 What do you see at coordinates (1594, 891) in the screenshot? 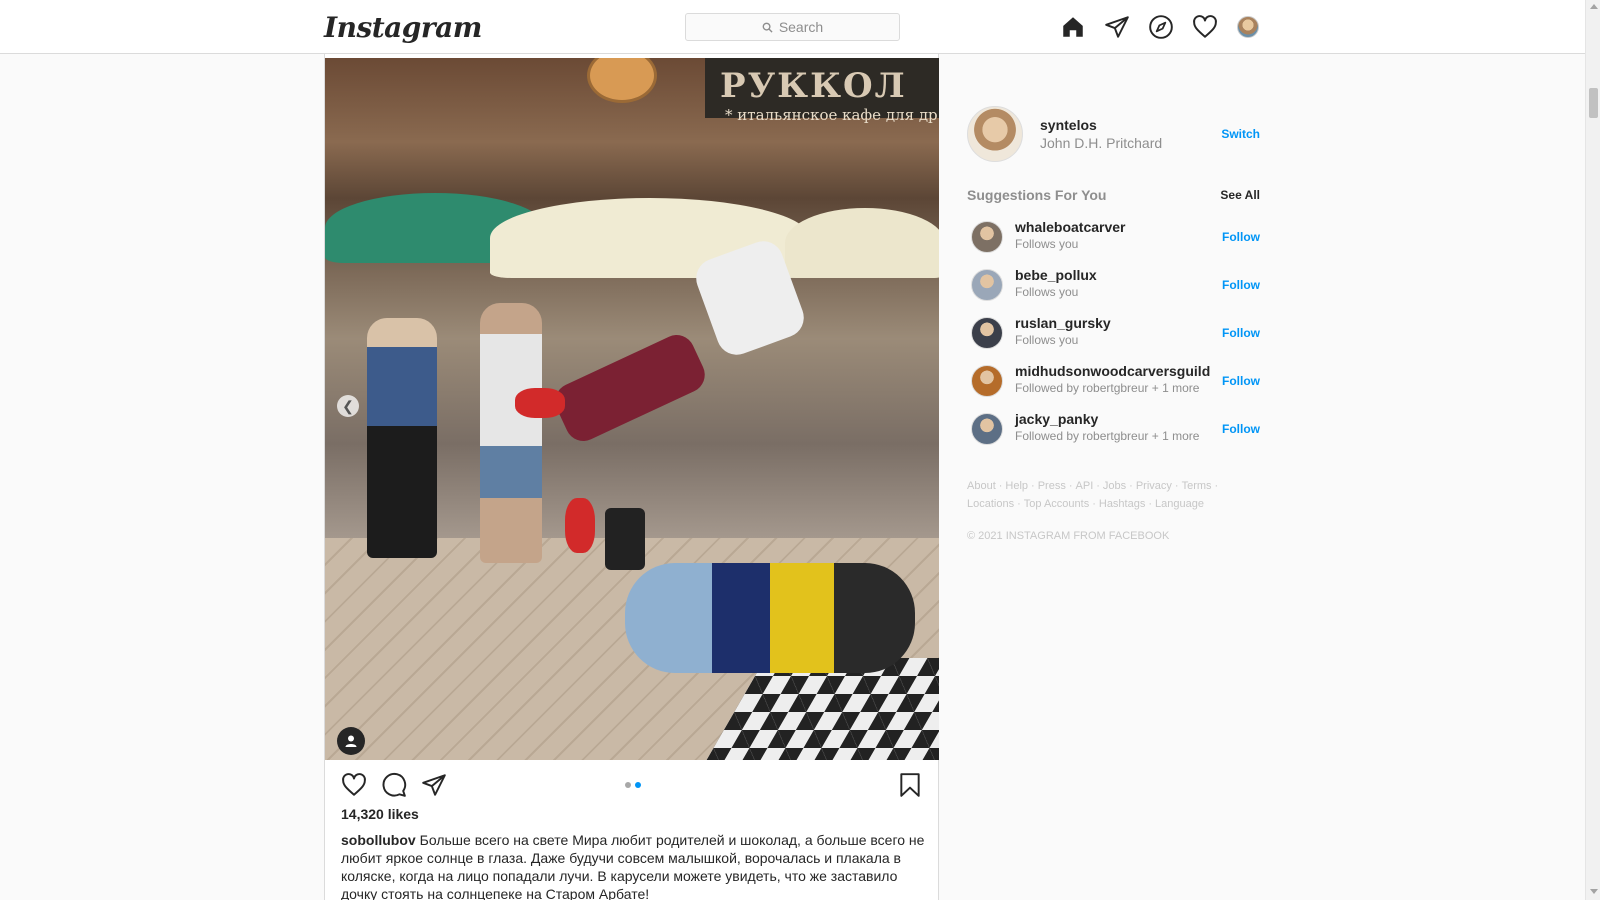
I see `scroll-down-arrow-icon` at bounding box center [1594, 891].